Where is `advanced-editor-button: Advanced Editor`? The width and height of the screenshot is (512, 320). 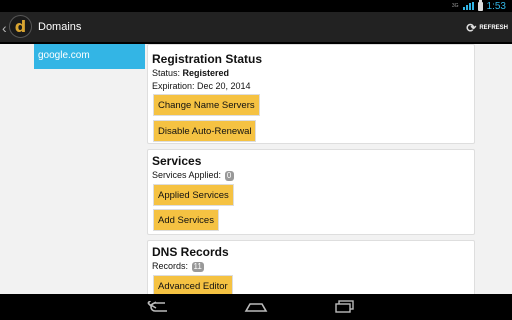 advanced-editor-button: Advanced Editor is located at coordinates (193, 284).